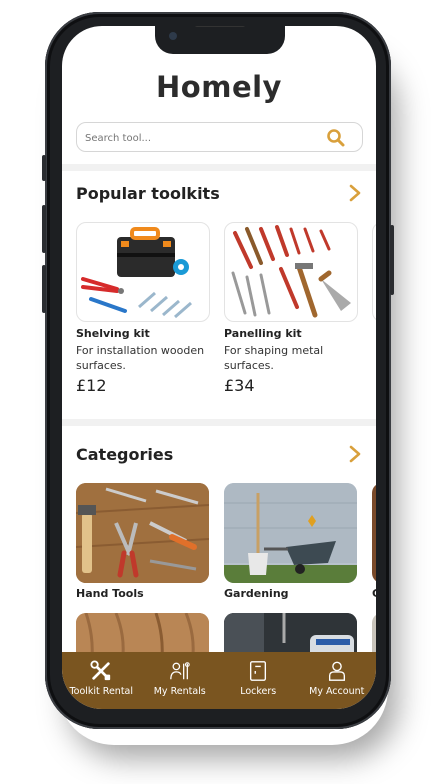 The image size is (440, 784). I want to click on category-card: Gardening, so click(290, 541).